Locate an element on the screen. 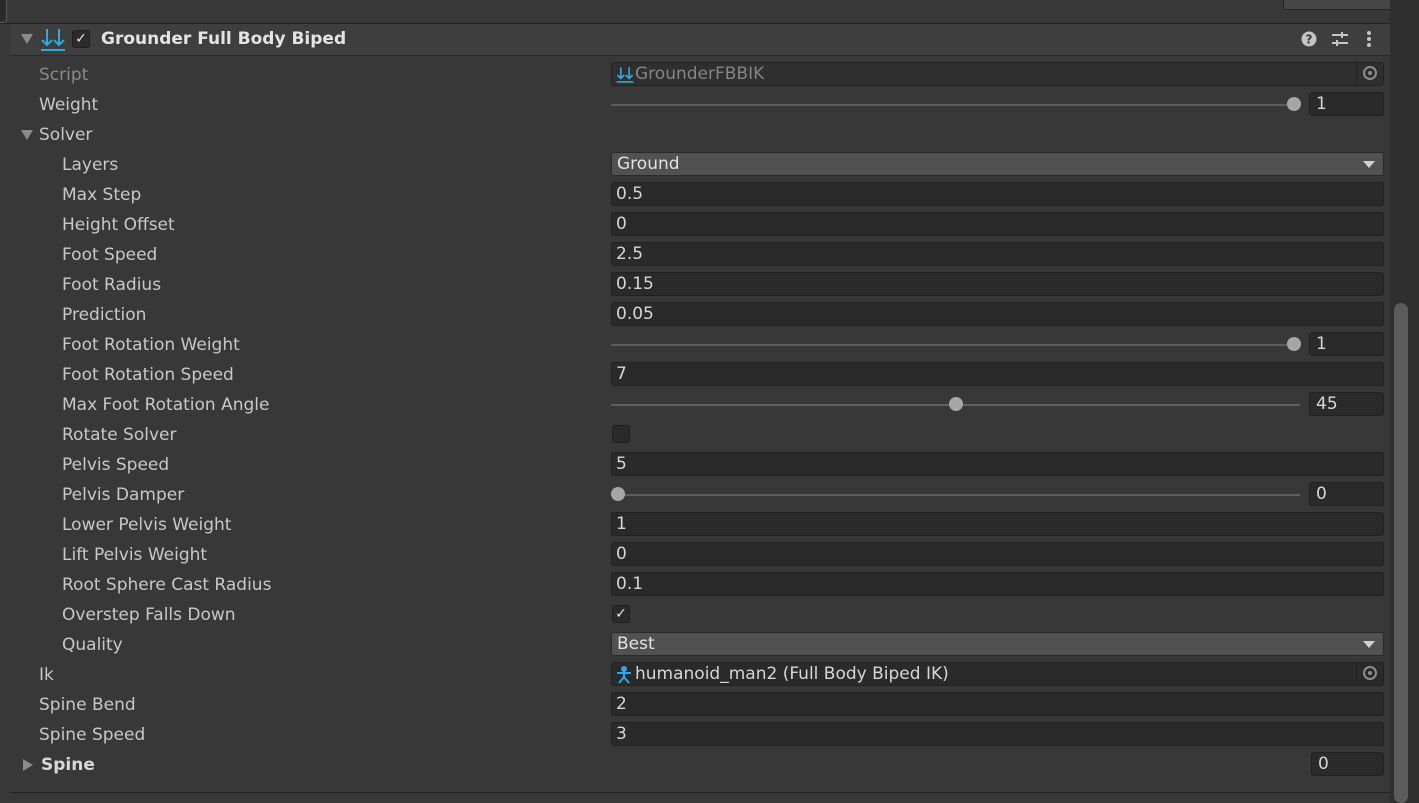  kebab-menu-icon is located at coordinates (1369, 39).